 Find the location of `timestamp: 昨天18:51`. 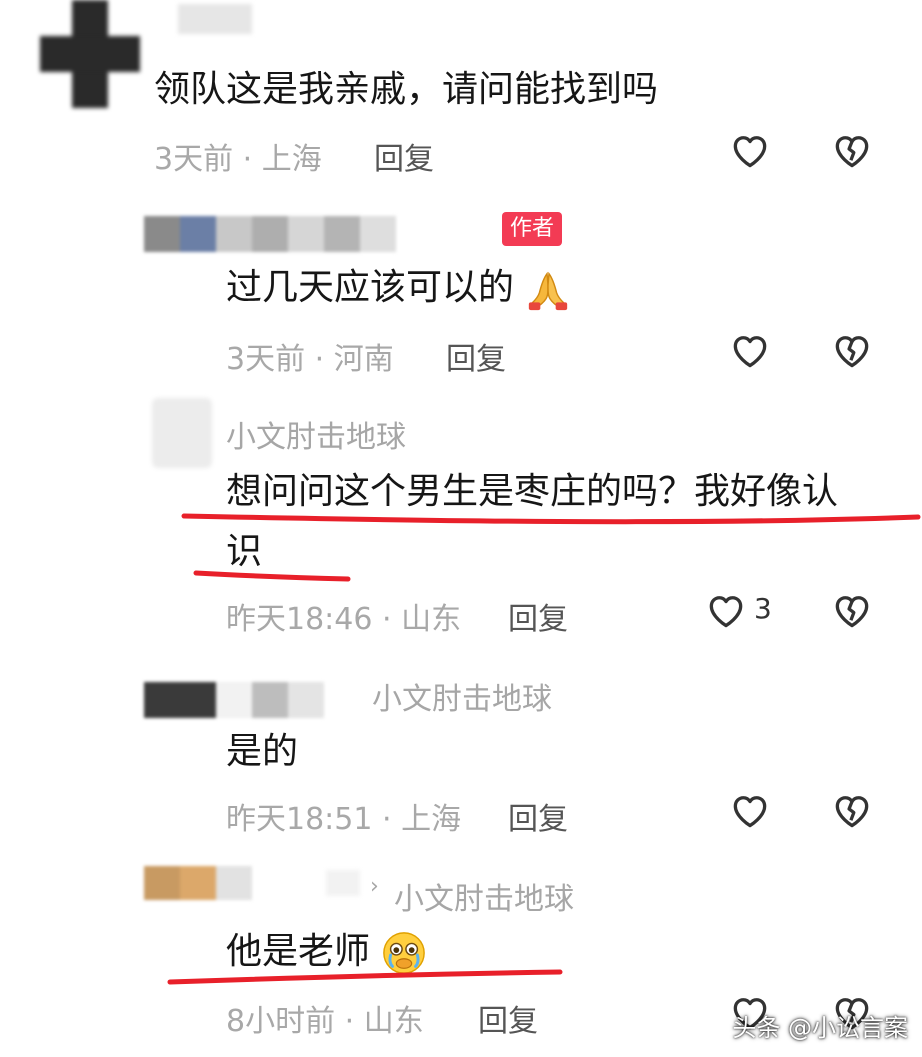

timestamp: 昨天18:51 is located at coordinates (299, 819).